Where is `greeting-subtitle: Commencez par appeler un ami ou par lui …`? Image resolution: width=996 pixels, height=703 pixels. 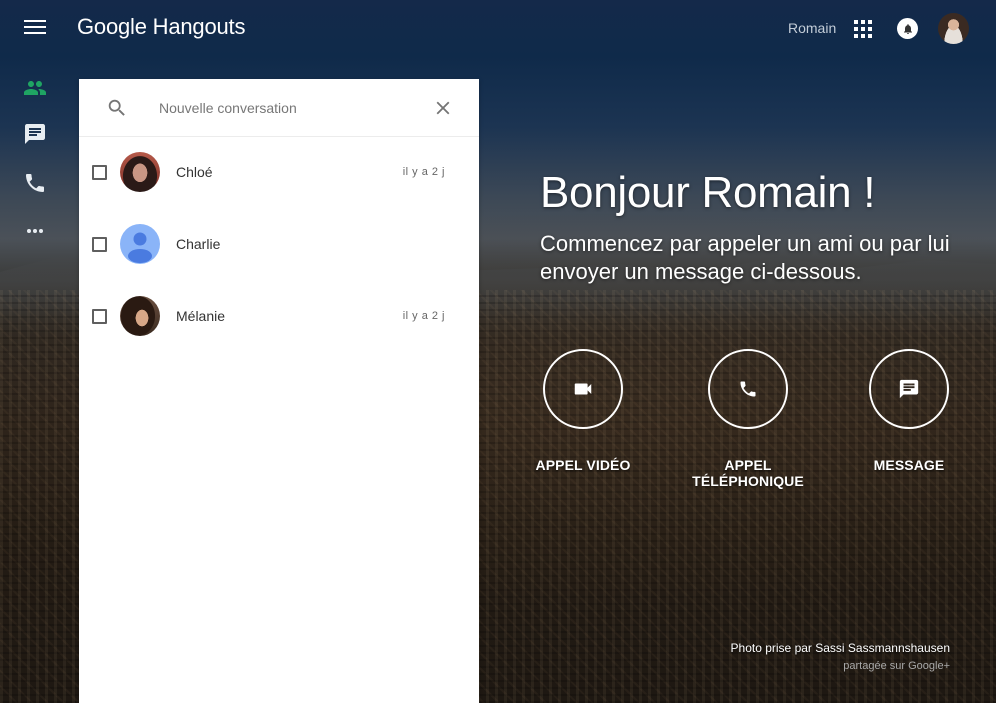
greeting-subtitle: Commencez par appeler un ami ou par lui … is located at coordinates (745, 257).